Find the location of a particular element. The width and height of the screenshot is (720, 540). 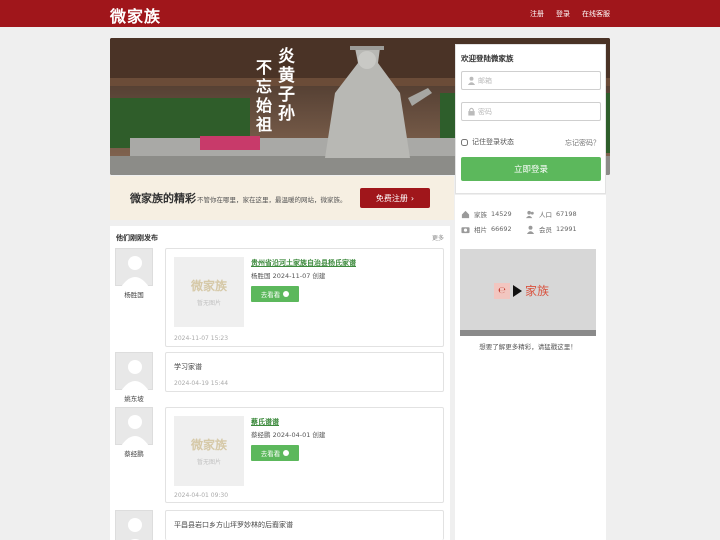

recent-posts-title: 他们刚刚发布 is located at coordinates (137, 238).